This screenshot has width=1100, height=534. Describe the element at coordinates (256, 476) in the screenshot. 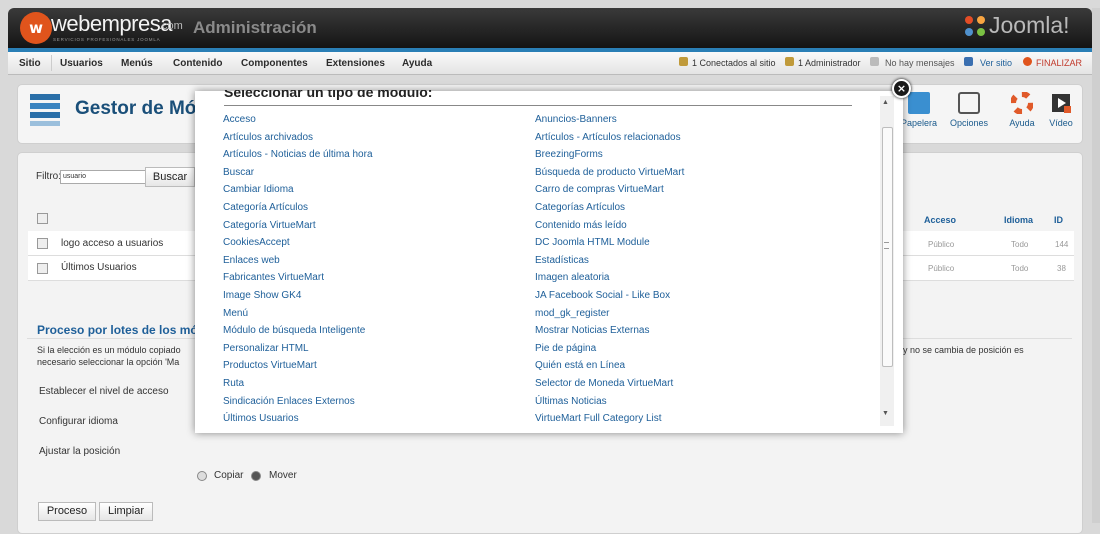

I see `move-radio` at that location.